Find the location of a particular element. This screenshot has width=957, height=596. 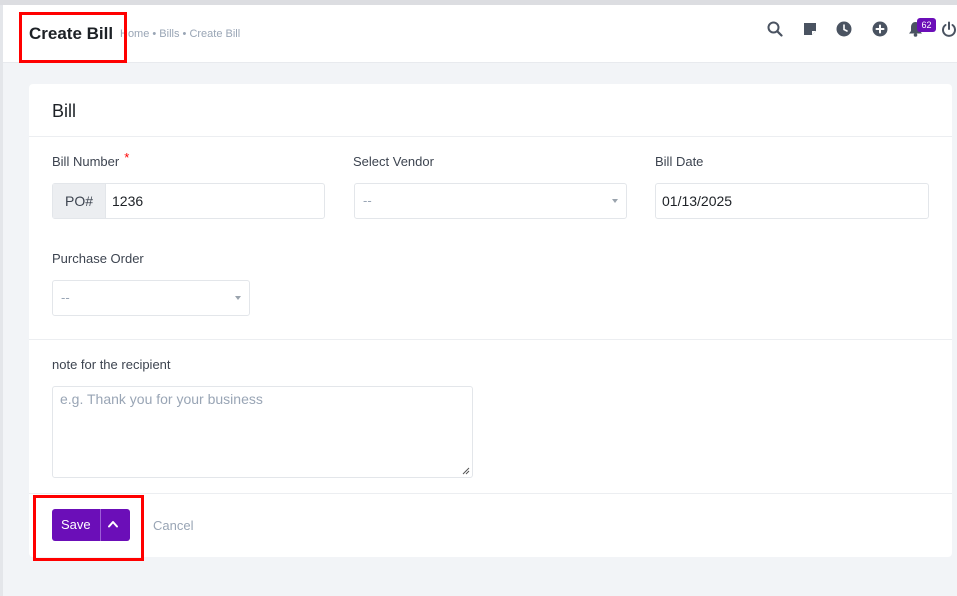

page-title: Create Bill is located at coordinates (71, 33).